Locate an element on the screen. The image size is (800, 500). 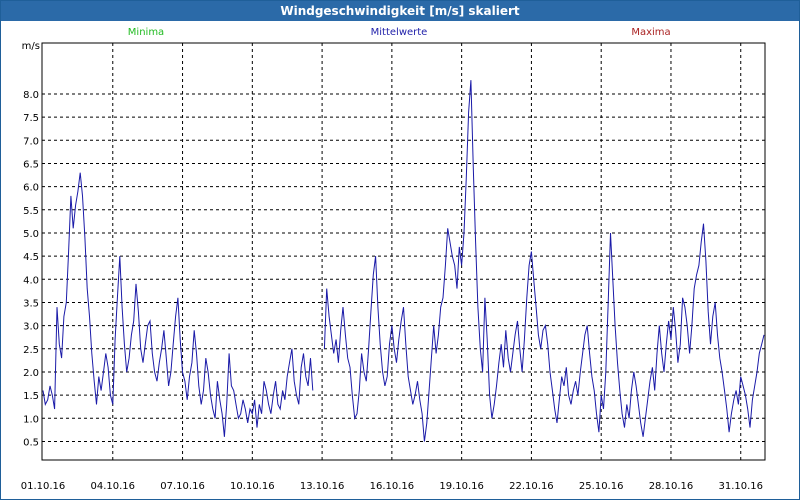
y-tick-label: 7.0 is located at coordinates (31, 141).